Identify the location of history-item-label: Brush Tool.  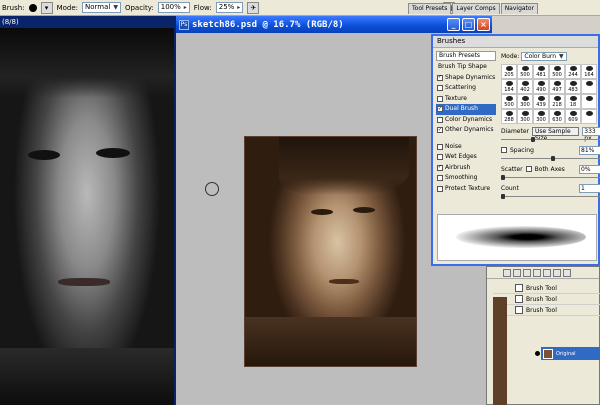
(541, 299).